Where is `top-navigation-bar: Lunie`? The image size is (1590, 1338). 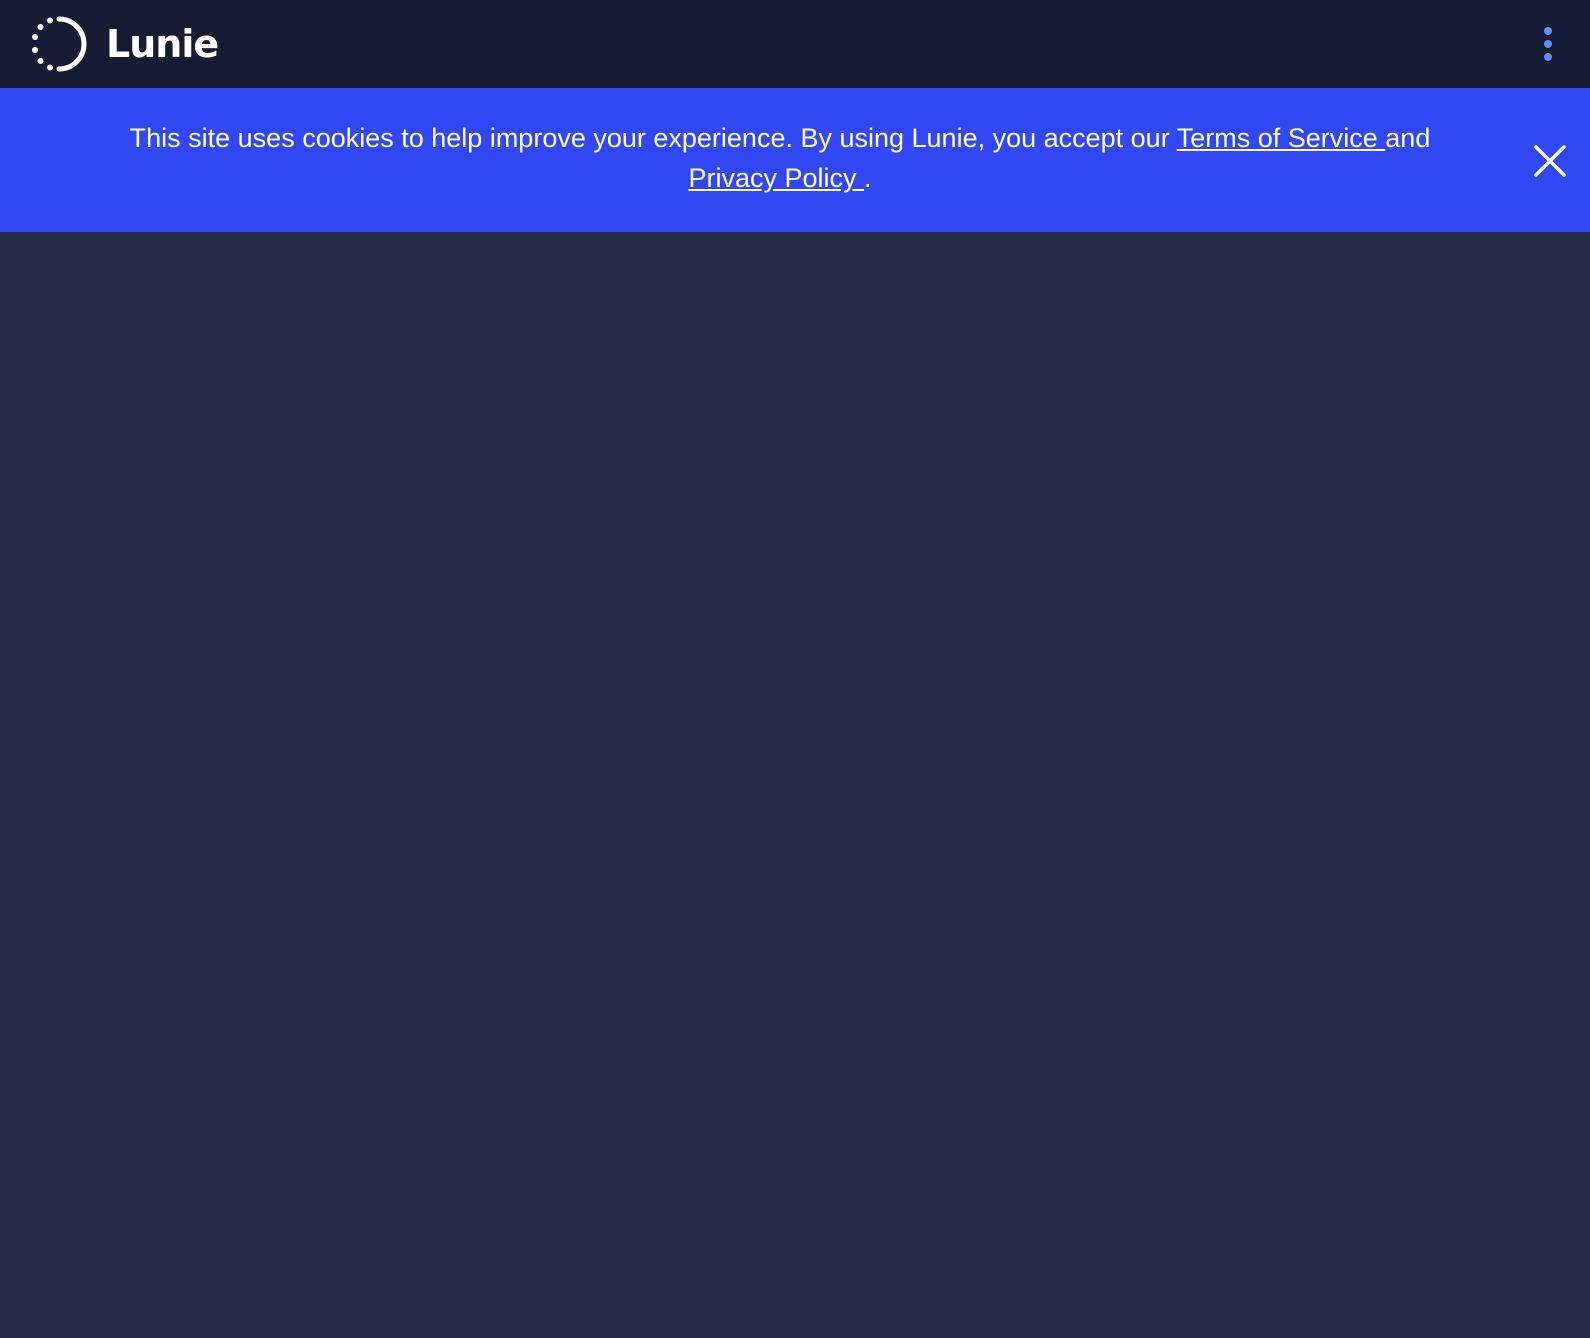 top-navigation-bar: Lunie is located at coordinates (795, 44).